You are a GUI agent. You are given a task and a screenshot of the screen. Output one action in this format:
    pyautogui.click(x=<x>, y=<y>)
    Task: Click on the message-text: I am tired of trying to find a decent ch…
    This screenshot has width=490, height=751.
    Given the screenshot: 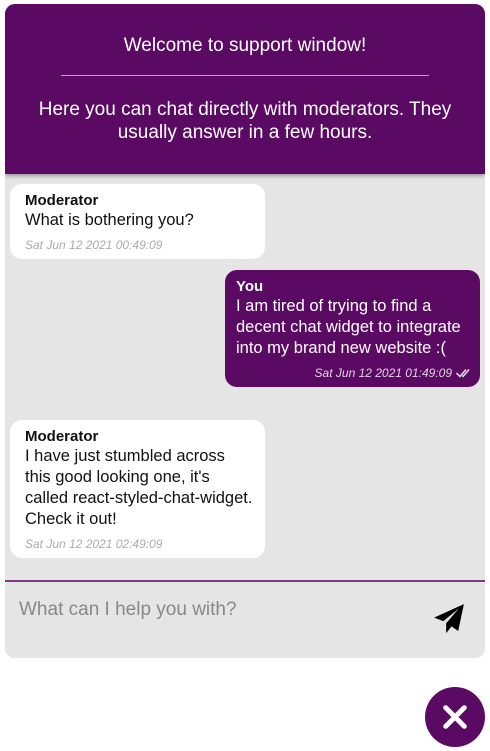 What is the action you would take?
    pyautogui.click(x=348, y=327)
    